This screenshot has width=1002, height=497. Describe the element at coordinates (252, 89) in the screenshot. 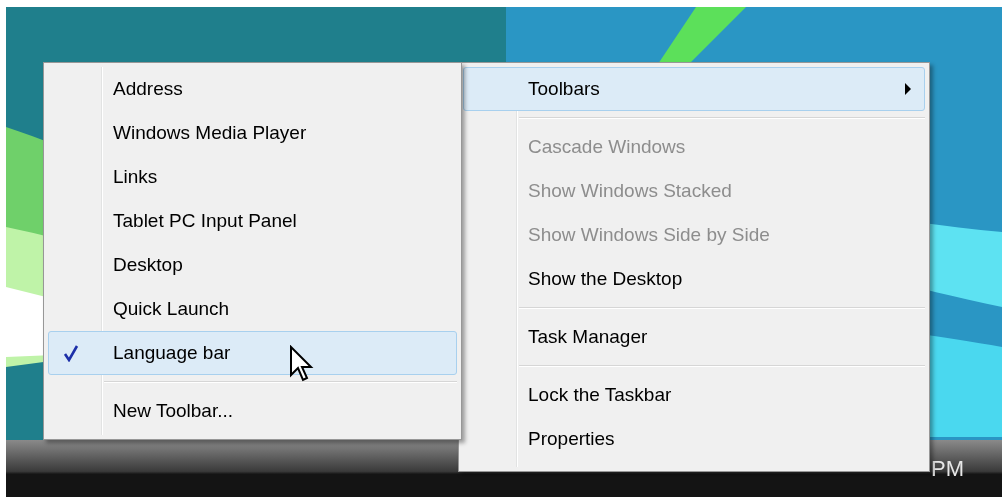

I see `menu-item: Address` at that location.